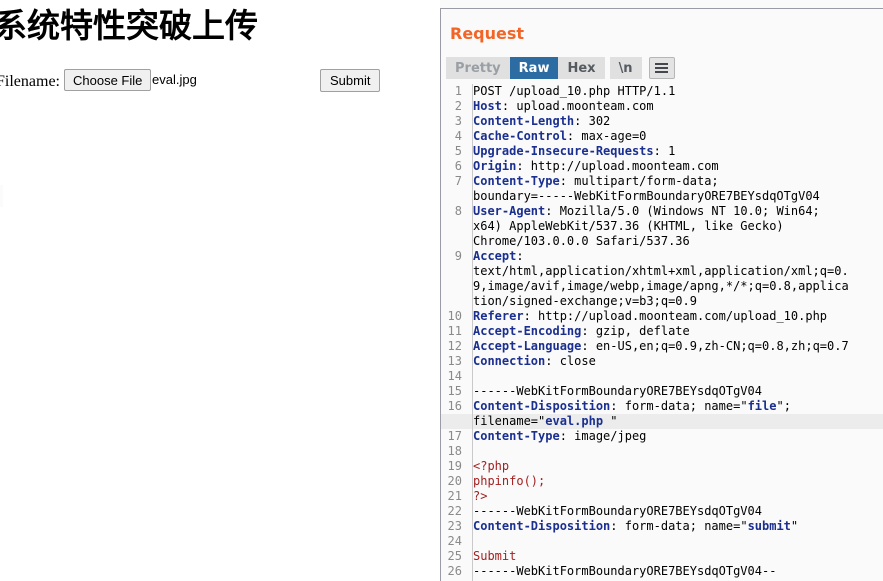 The height and width of the screenshot is (581, 883). Describe the element at coordinates (454, 331) in the screenshot. I see `line-number: 11` at that location.